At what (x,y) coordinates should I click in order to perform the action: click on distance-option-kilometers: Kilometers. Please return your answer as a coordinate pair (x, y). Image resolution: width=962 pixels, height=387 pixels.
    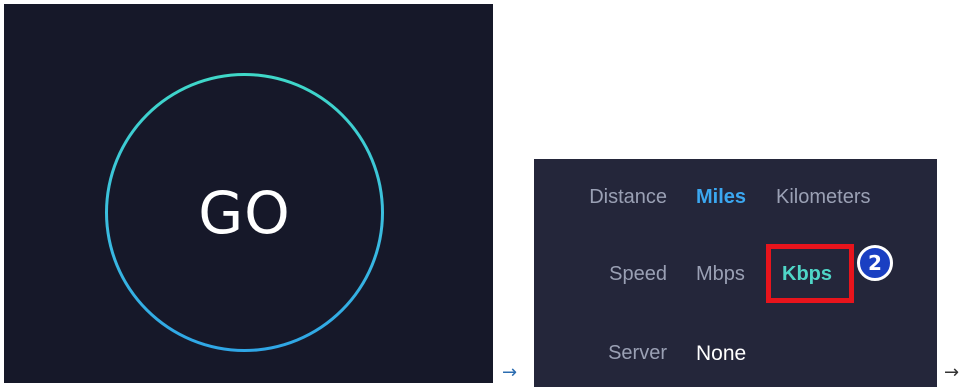
    Looking at the image, I should click on (823, 197).